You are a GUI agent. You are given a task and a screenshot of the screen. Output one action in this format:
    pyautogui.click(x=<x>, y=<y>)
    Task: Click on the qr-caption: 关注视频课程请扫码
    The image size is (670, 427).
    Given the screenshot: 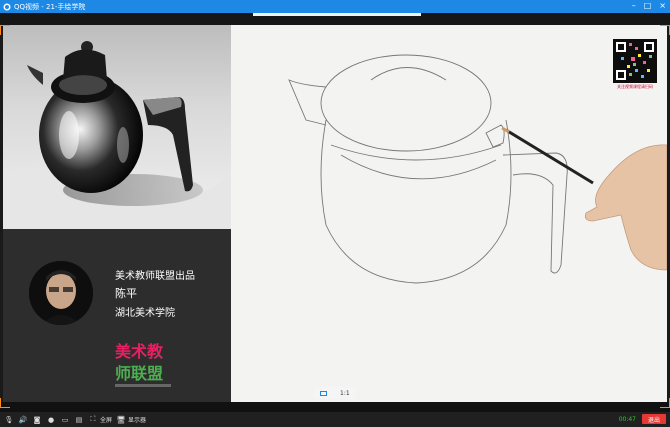 What is the action you would take?
    pyautogui.click(x=635, y=86)
    